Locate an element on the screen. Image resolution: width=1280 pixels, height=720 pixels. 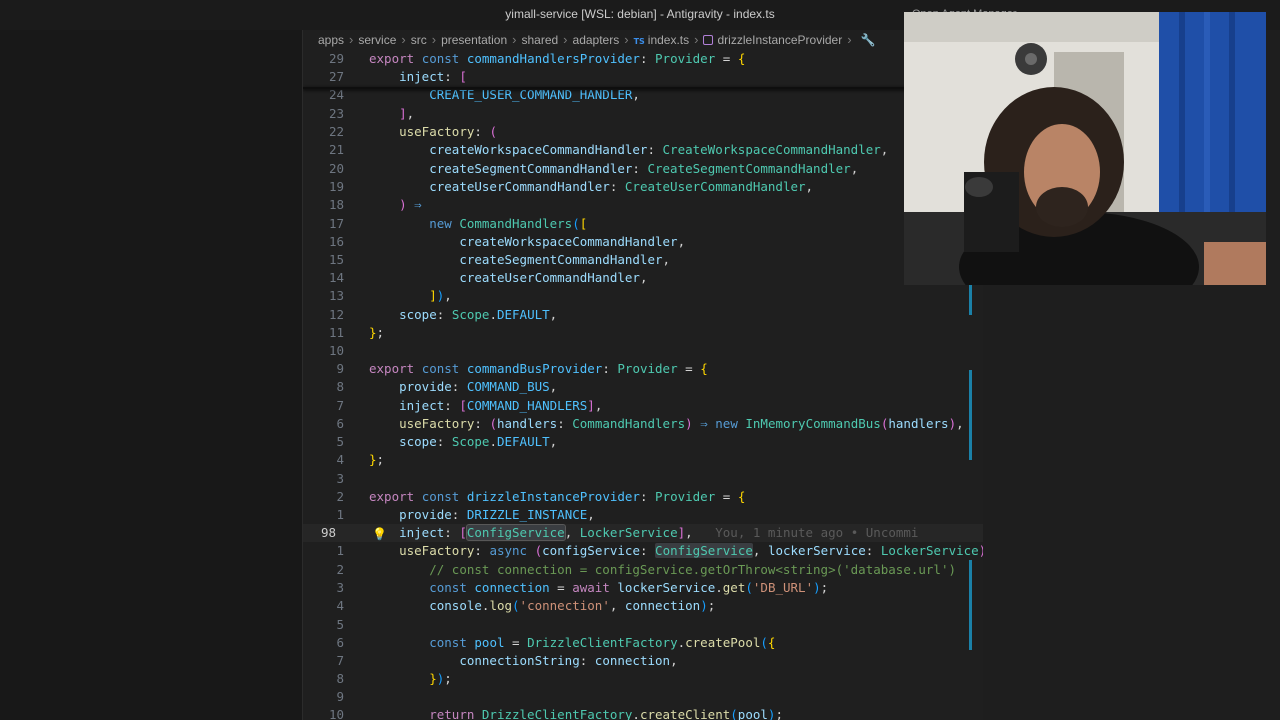
breadcrumb-item-symbol: drizzleInstanceProvider is located at coordinates (772, 40).